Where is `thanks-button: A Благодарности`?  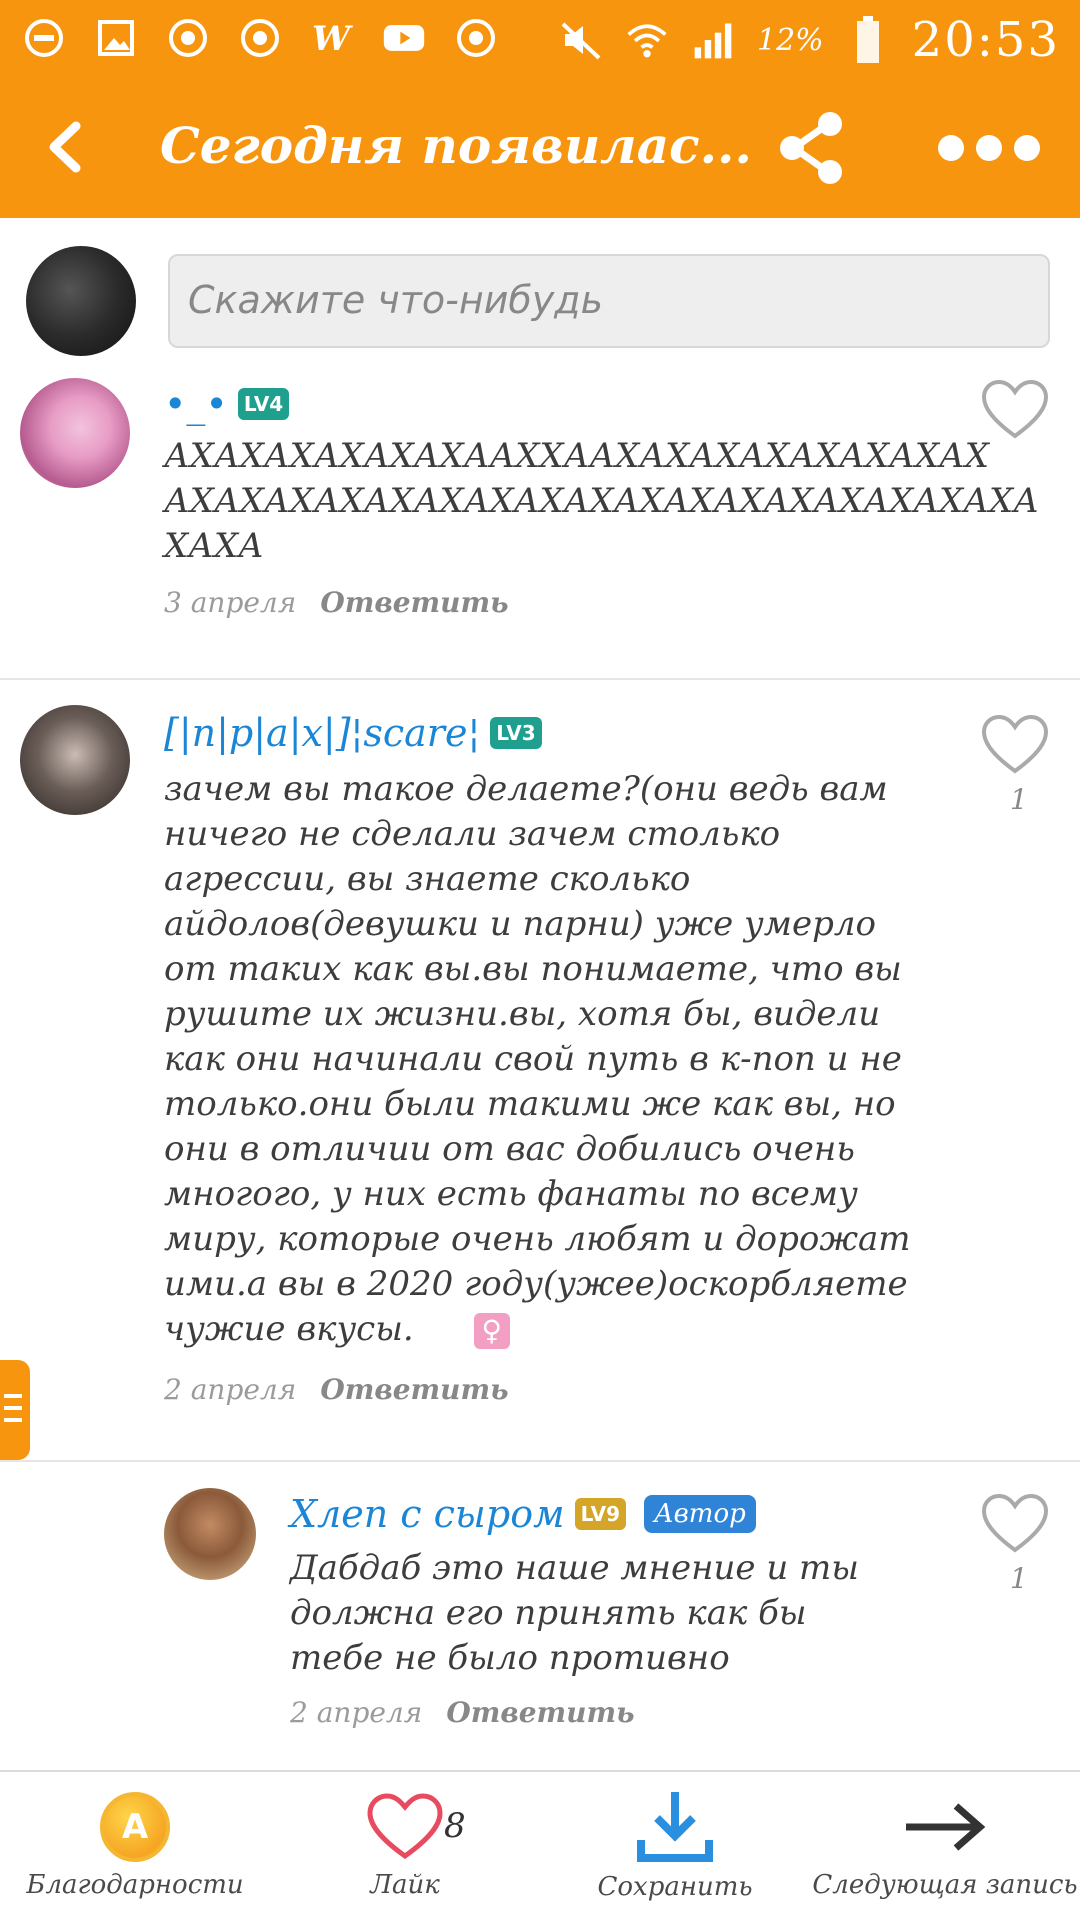
thanks-button: A Благодарности is located at coordinates (135, 1846).